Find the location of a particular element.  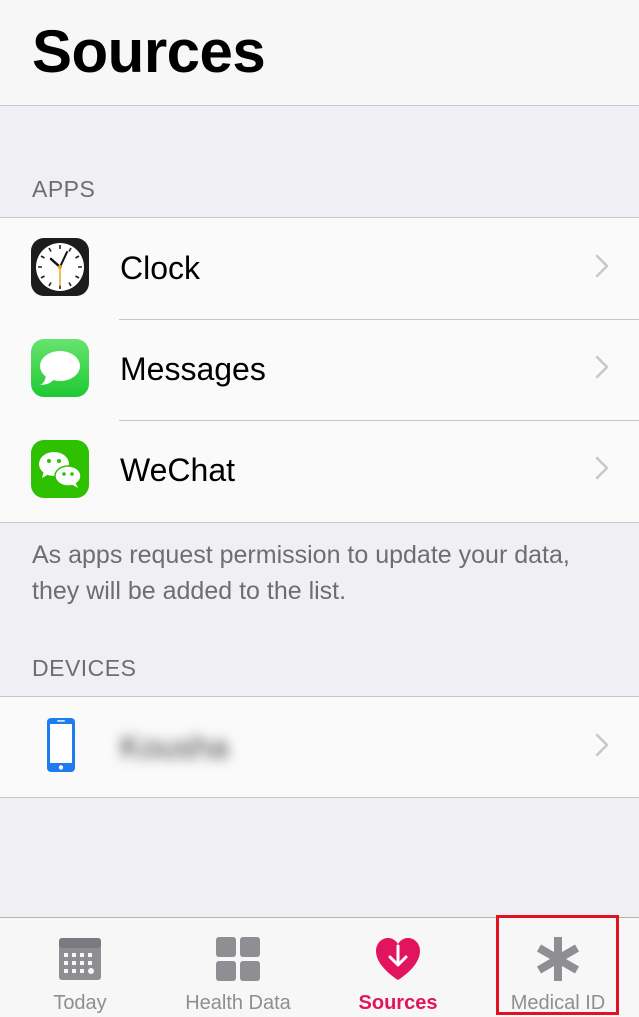

tab-label: Today is located at coordinates (80, 1003).